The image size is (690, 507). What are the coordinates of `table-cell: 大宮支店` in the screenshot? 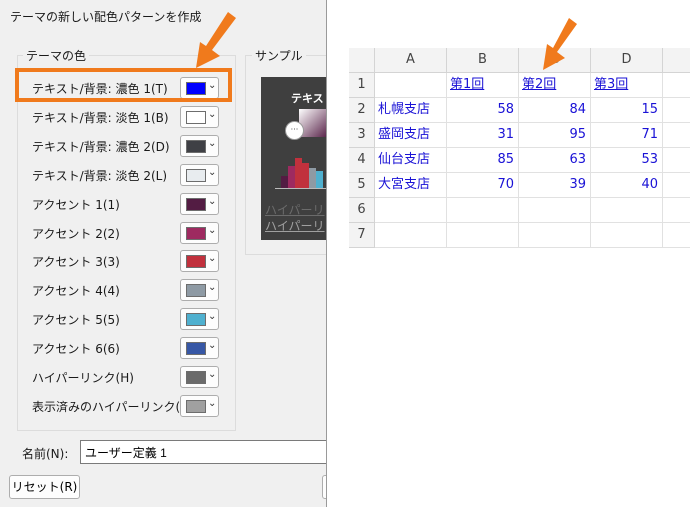 It's located at (411, 185).